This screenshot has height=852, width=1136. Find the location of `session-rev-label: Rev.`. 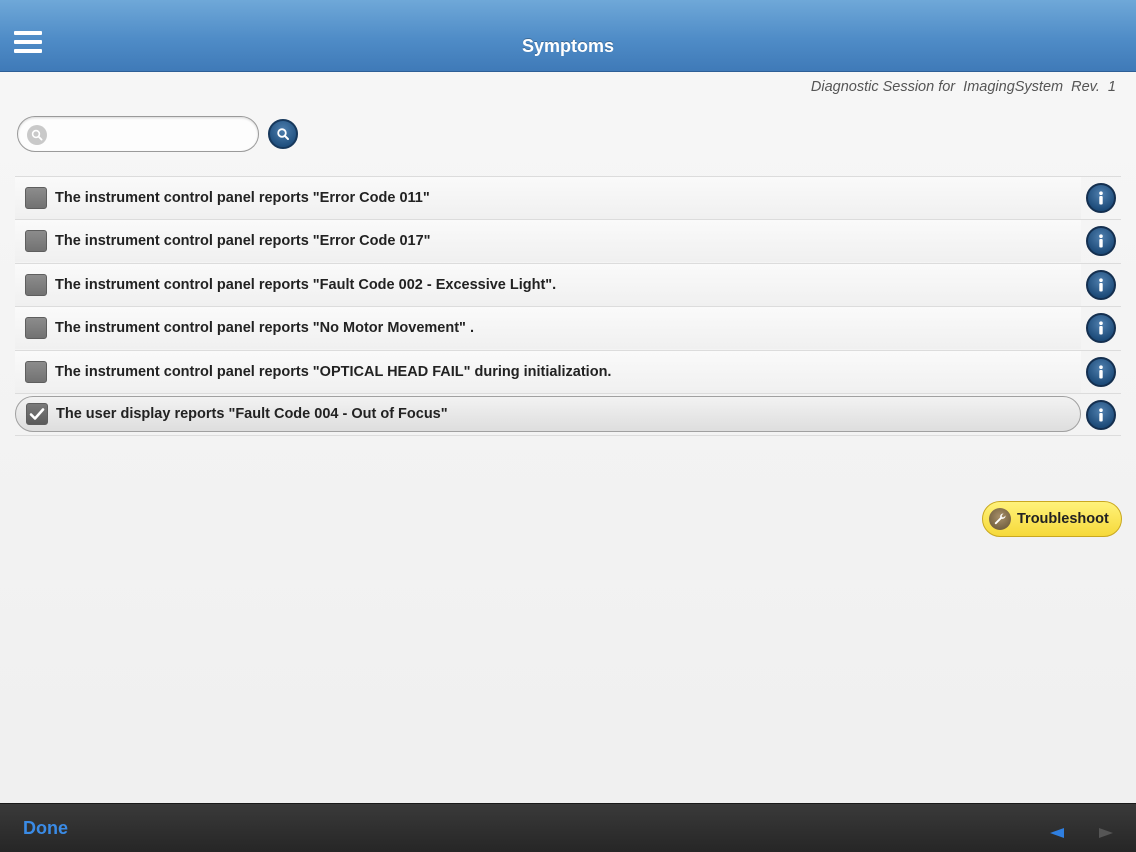

session-rev-label: Rev. is located at coordinates (1085, 87).